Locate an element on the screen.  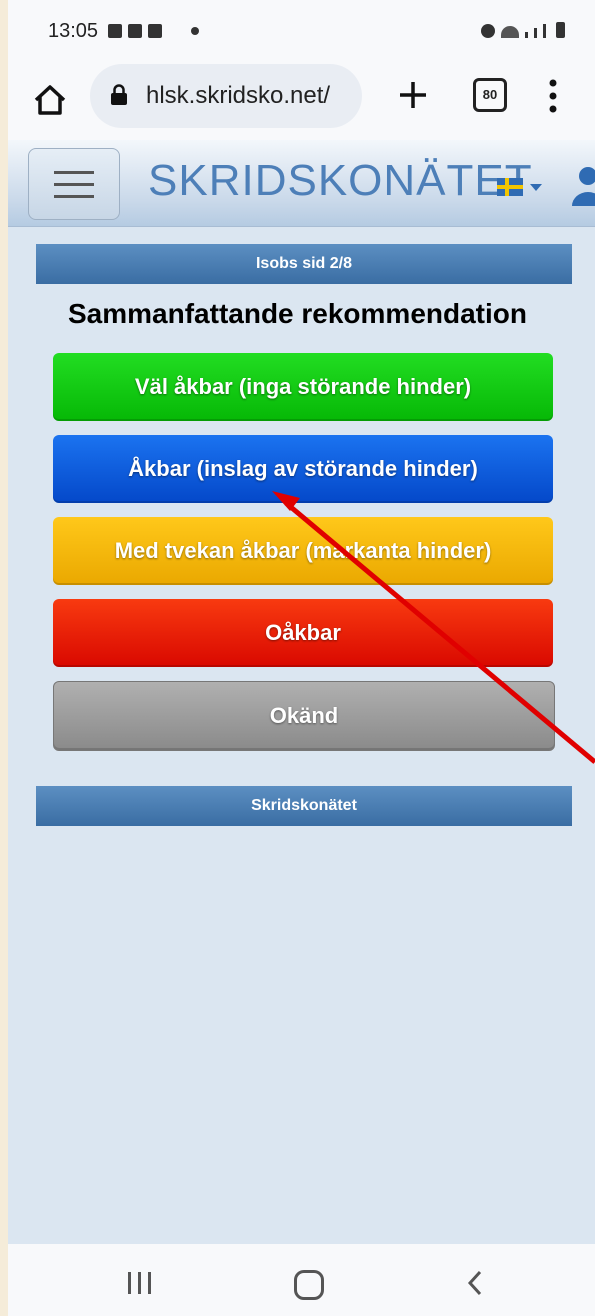
status-time: 13:05 is located at coordinates (73, 31).